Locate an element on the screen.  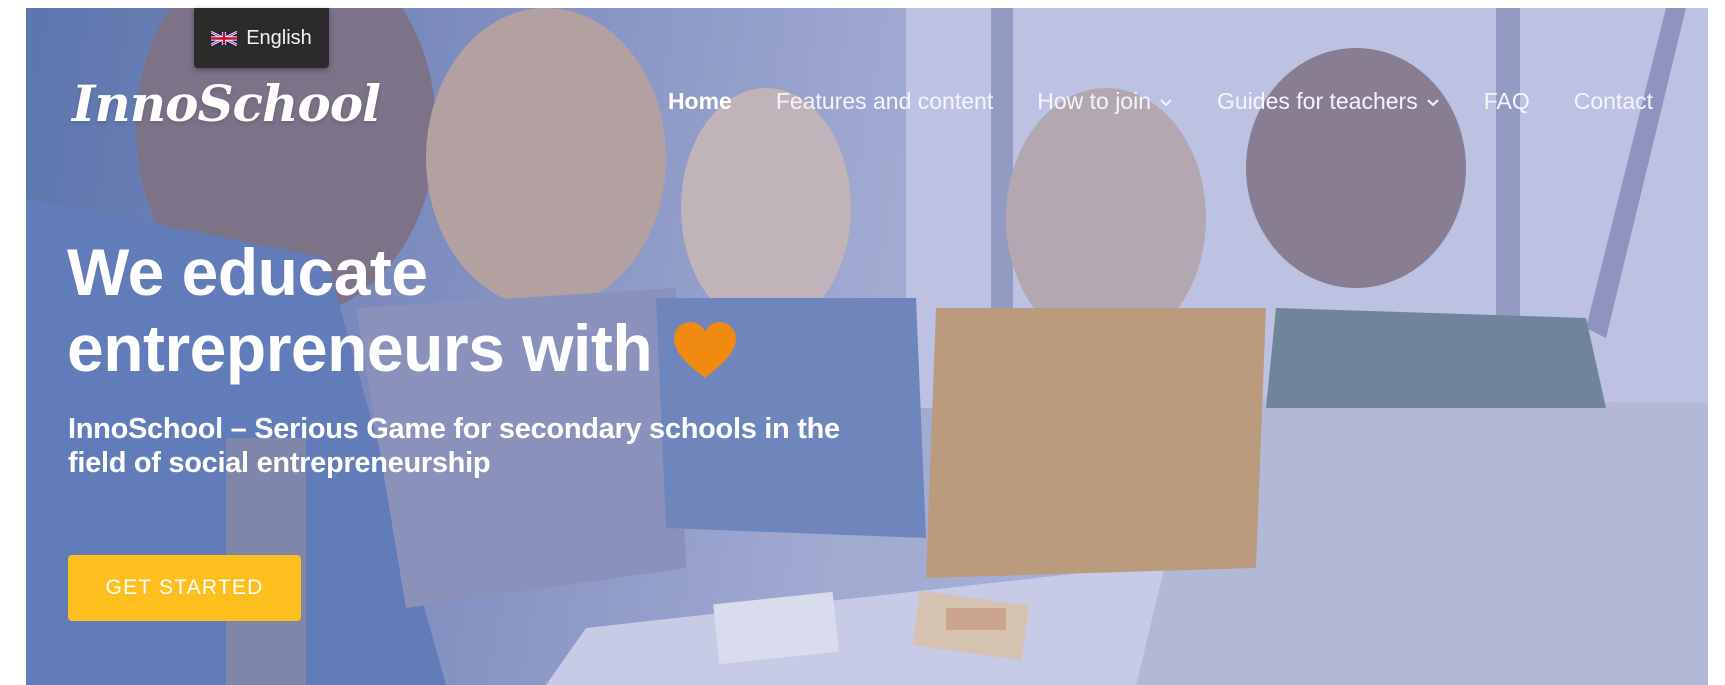
nav-item-label: Contact is located at coordinates (1613, 101).